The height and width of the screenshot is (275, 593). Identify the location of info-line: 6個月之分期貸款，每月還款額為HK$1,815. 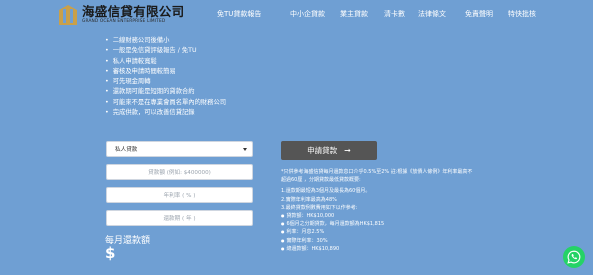
(411, 224).